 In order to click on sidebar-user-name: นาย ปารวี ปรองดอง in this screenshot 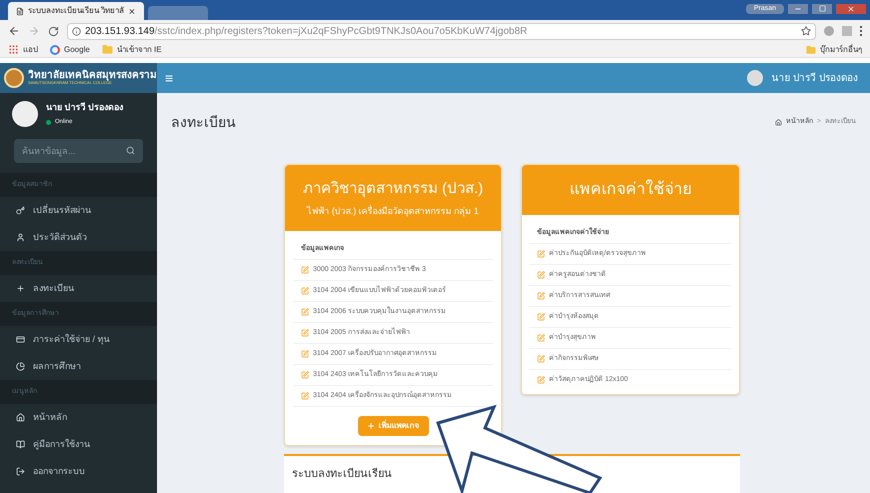, I will do `click(85, 107)`.